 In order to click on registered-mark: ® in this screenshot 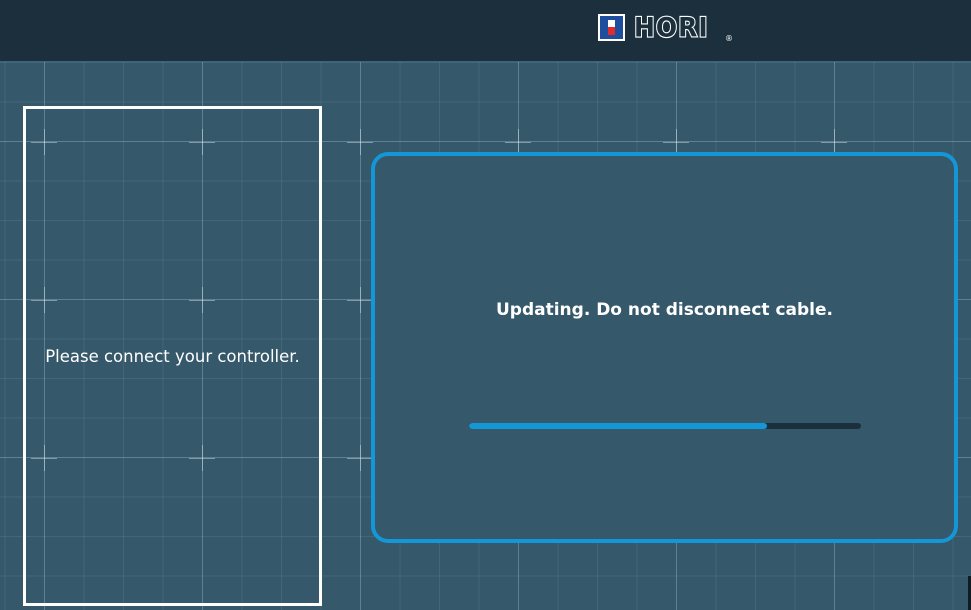, I will do `click(729, 38)`.